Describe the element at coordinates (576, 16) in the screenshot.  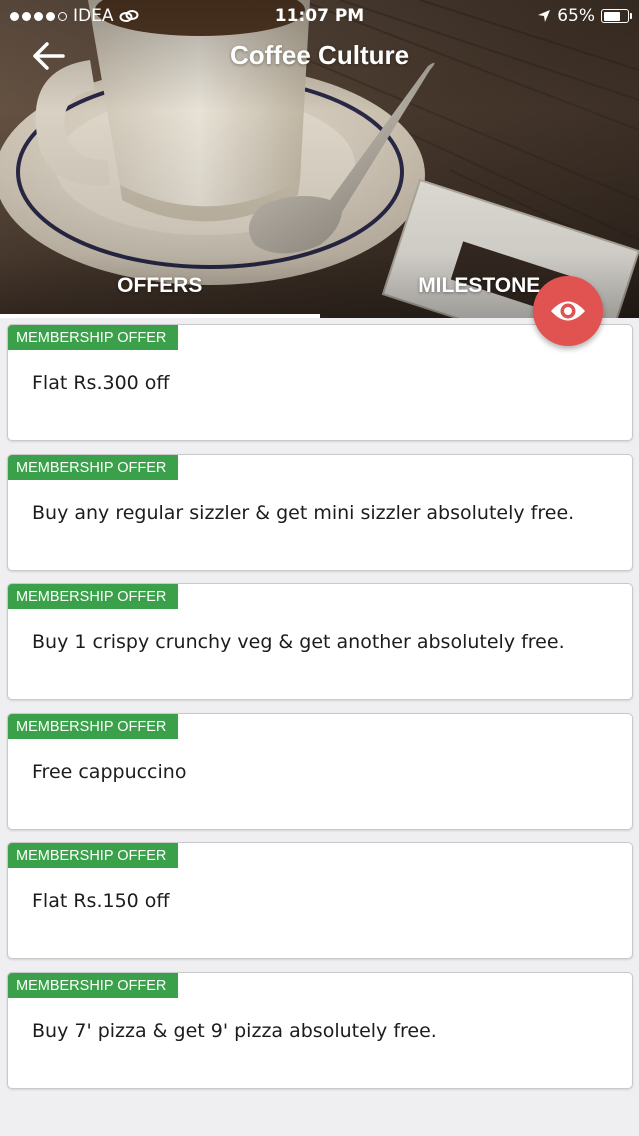
I see `battery-percent: 65%` at that location.